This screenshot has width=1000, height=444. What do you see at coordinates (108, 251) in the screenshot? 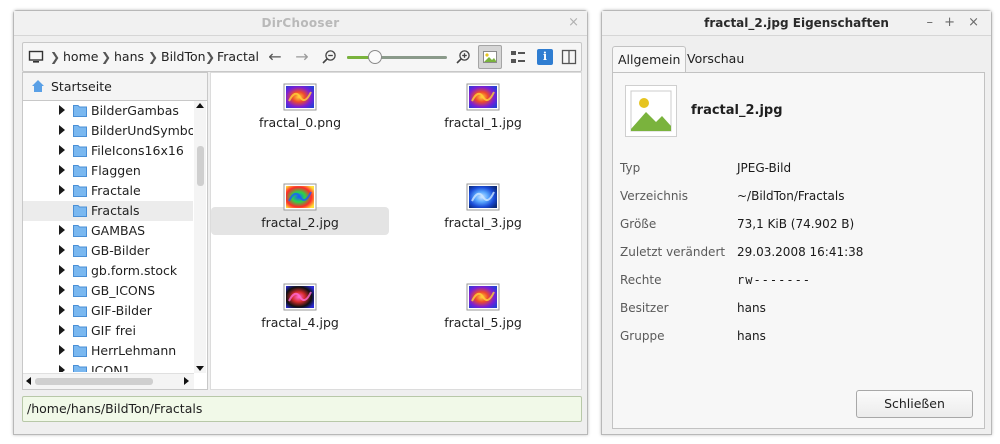
I see `tree-item: GB-Bilder` at bounding box center [108, 251].